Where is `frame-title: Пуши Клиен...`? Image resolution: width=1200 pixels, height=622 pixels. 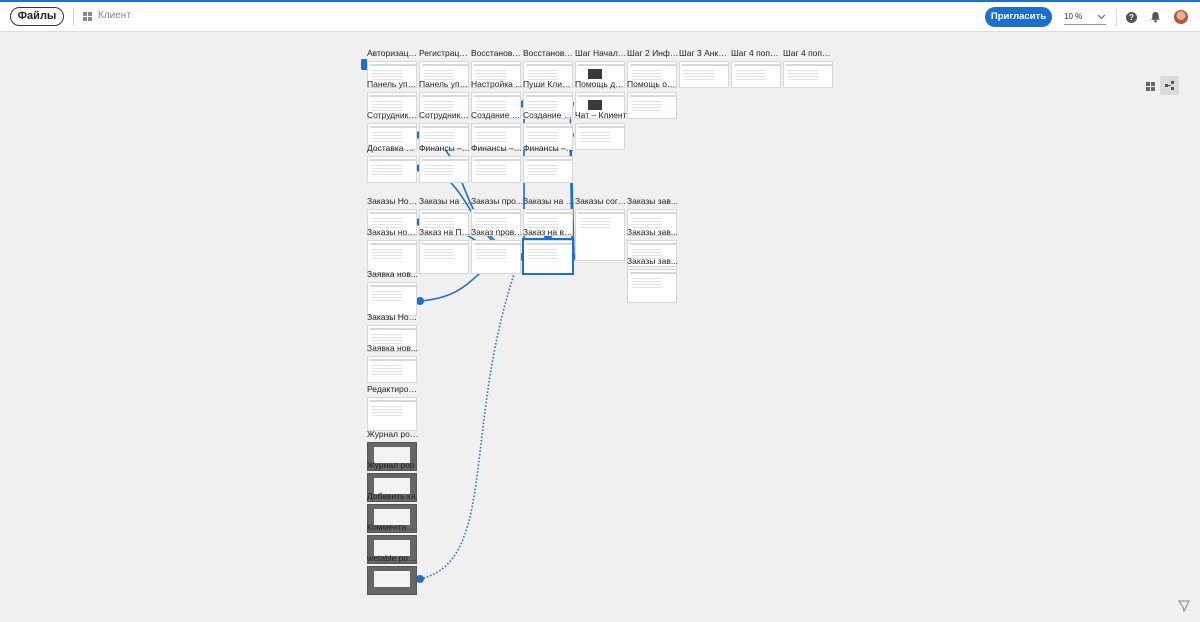
frame-title: Пуши Клиен... is located at coordinates (549, 84).